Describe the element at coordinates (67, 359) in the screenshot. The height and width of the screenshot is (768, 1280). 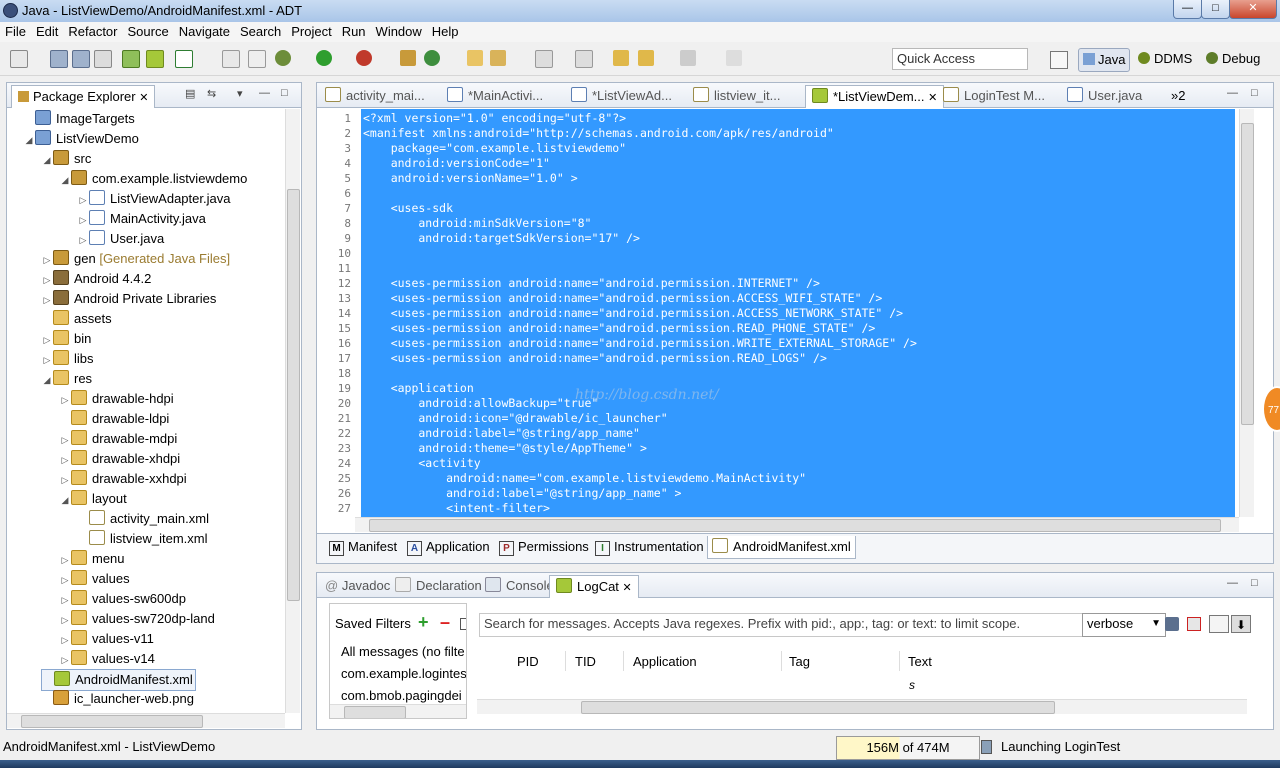
I see `tree-node-libs: ▷ libs` at that location.